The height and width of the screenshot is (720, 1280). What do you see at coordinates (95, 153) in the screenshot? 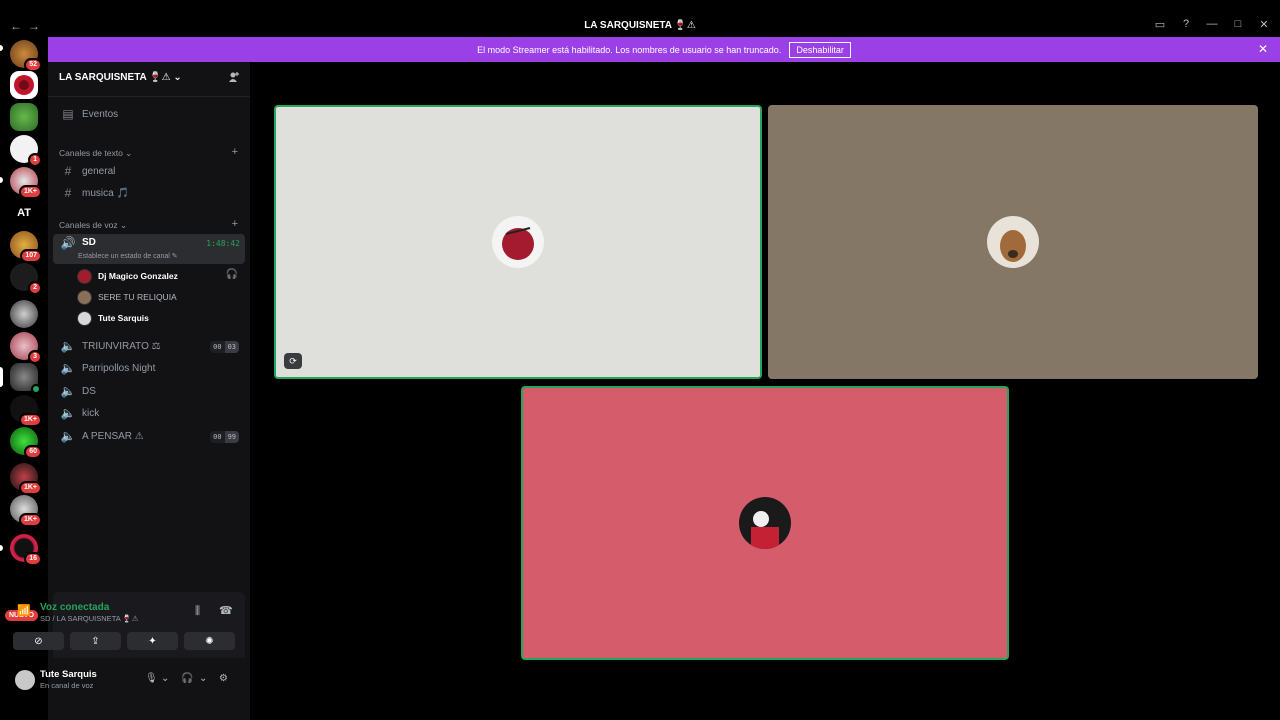
I see `text-category: Canales de texto ⌄` at bounding box center [95, 153].